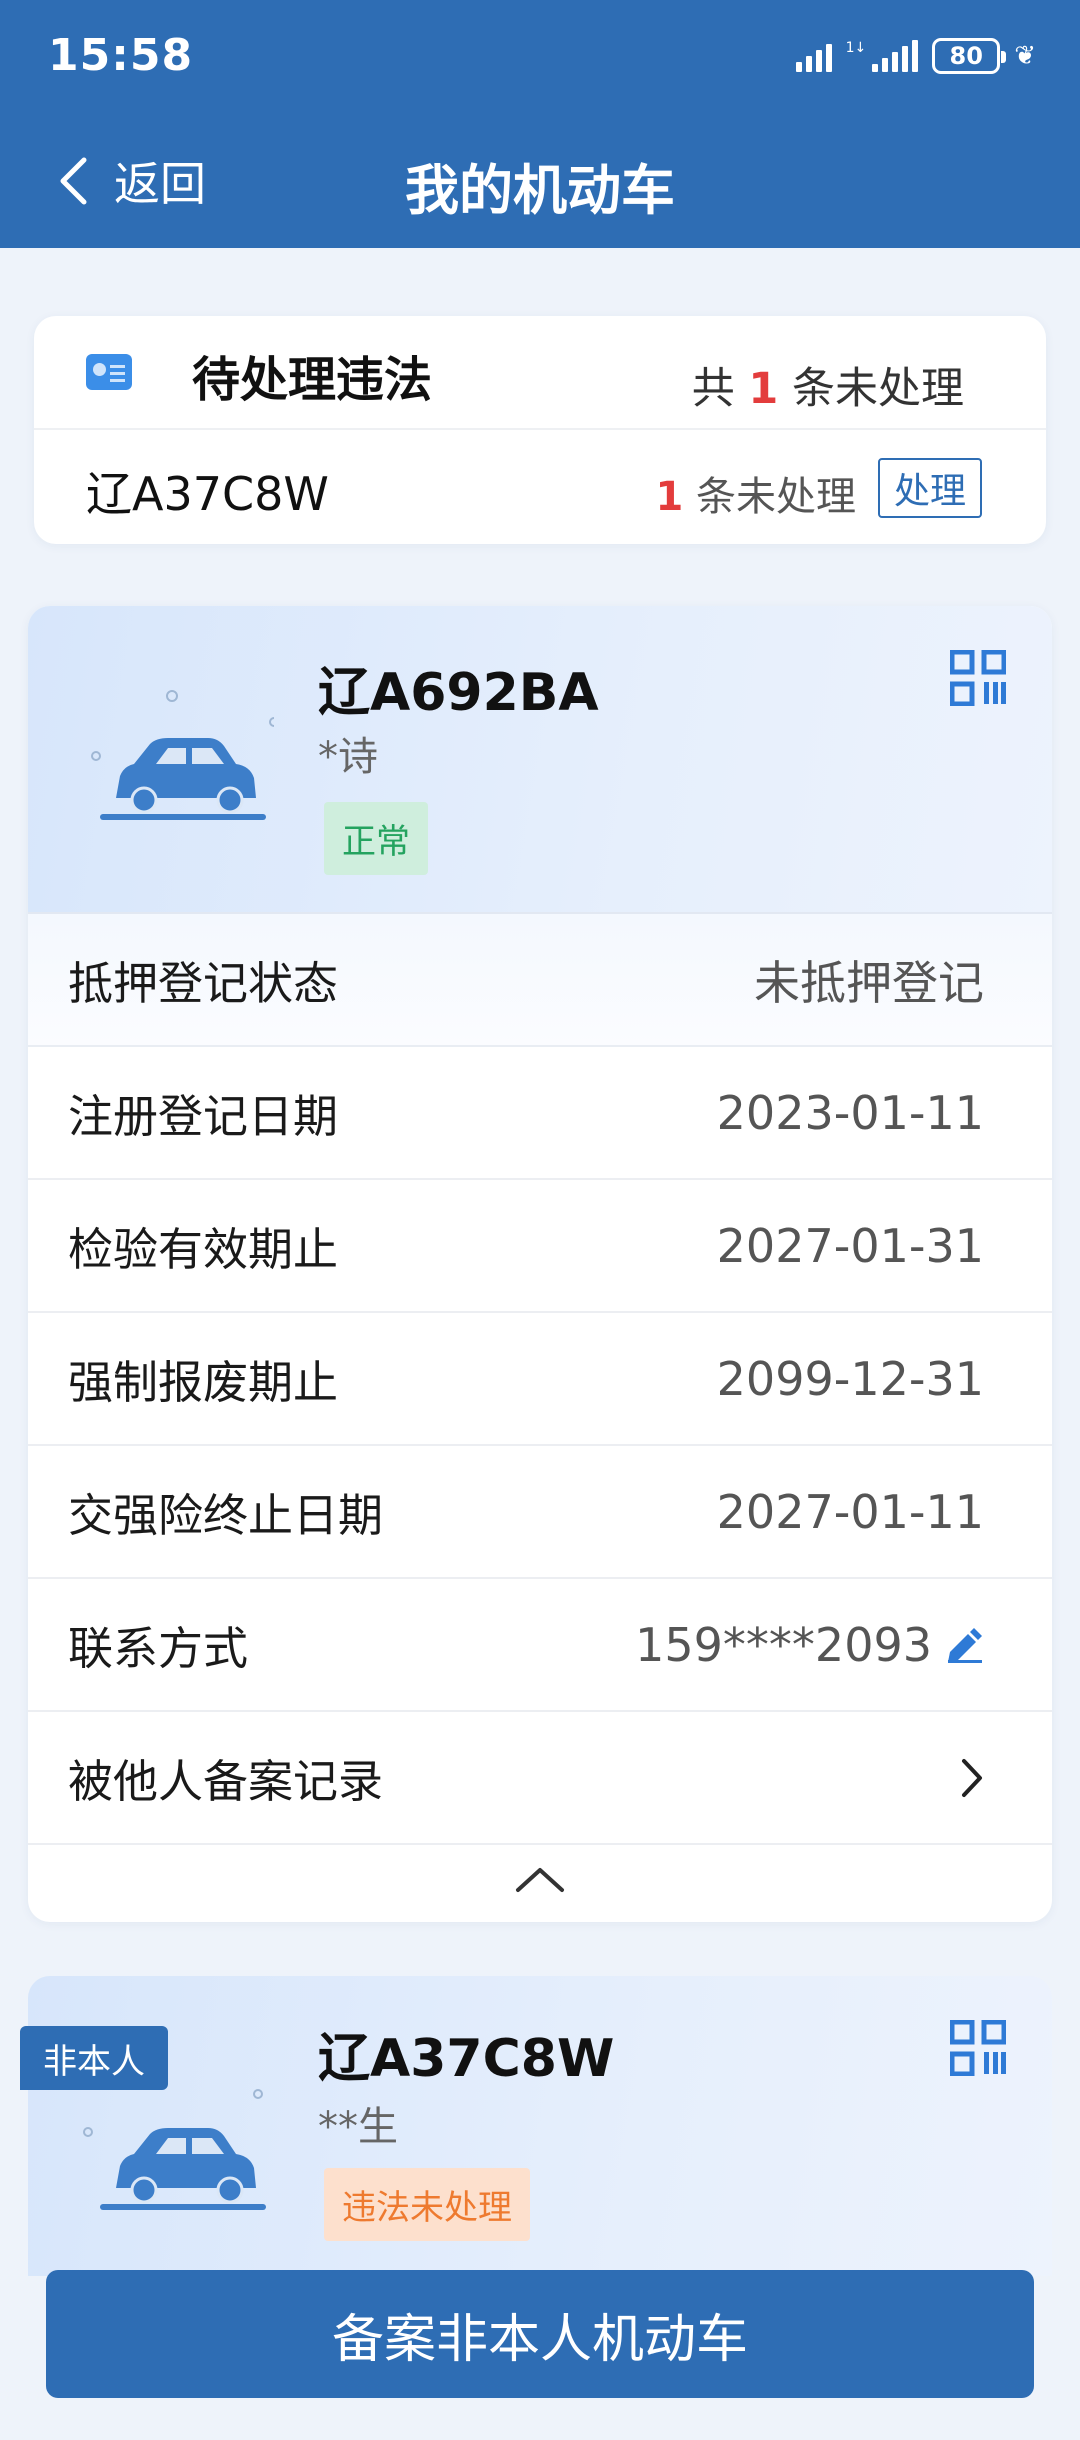 This screenshot has width=1080, height=2440. Describe the element at coordinates (540, 1379) in the screenshot. I see `scrap-date-row: 强制报废期止 2099-12-31` at that location.